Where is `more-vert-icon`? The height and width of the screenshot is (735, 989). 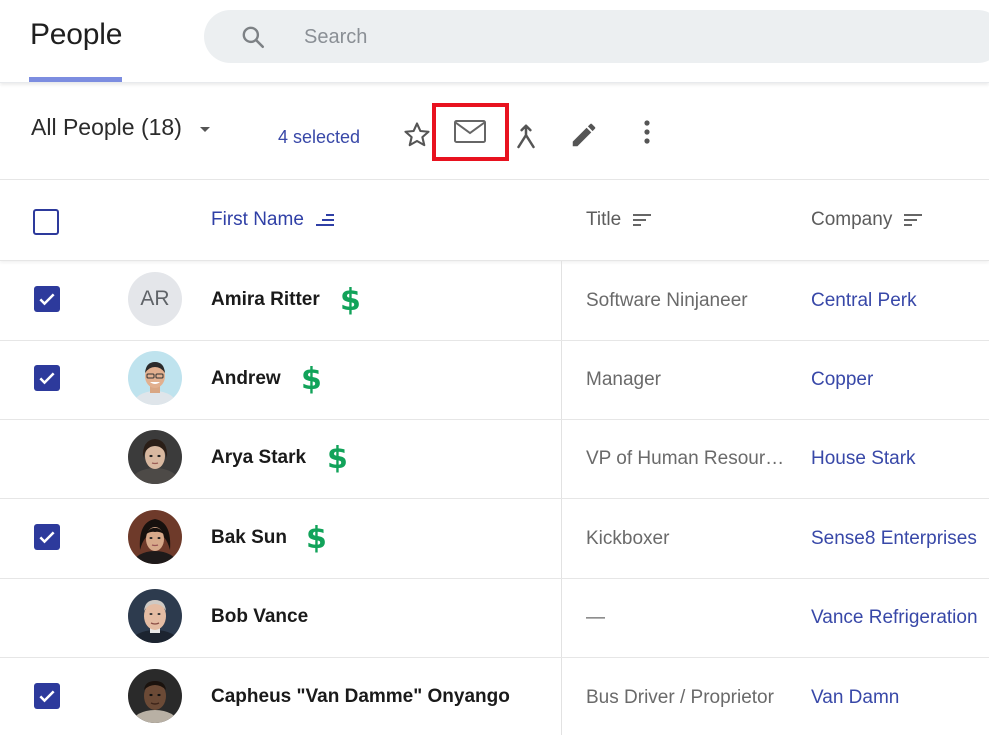 more-vert-icon is located at coordinates (647, 132).